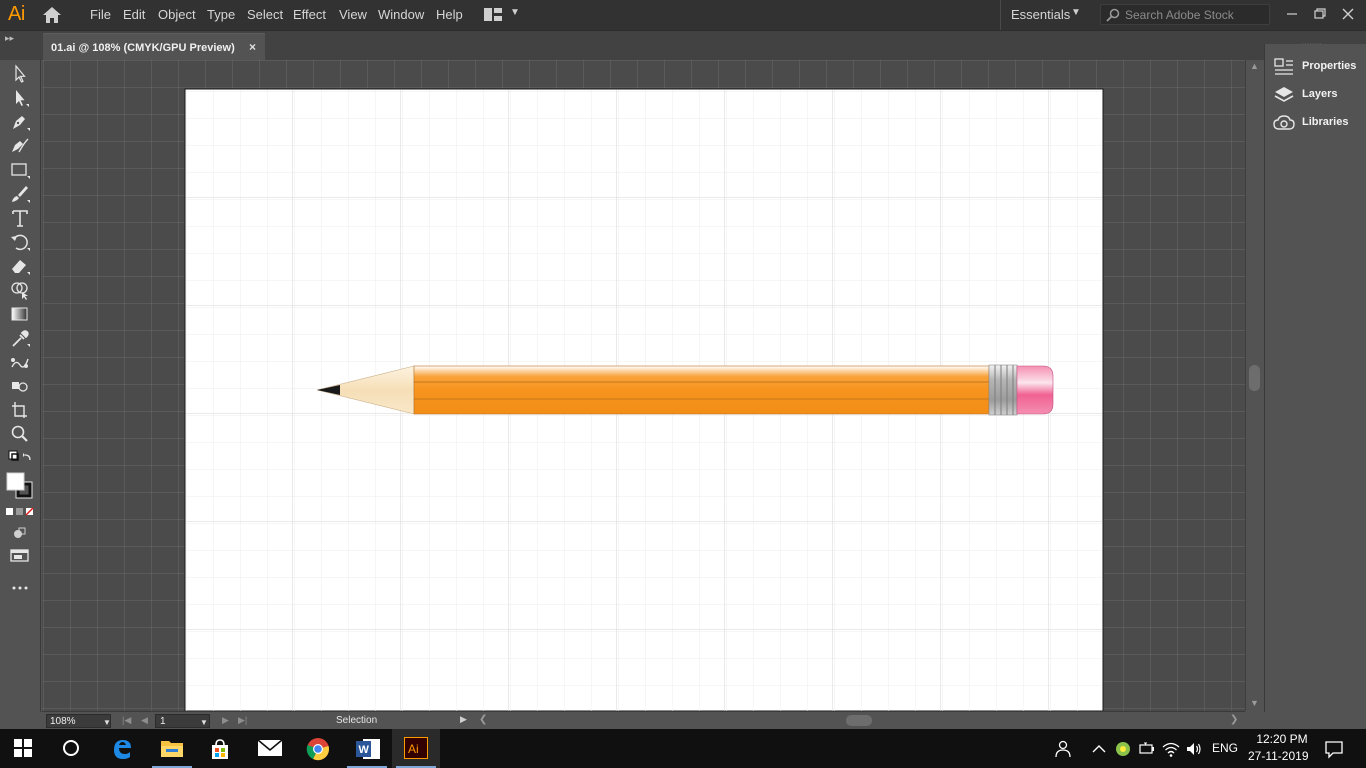  What do you see at coordinates (1283, 66) in the screenshot?
I see `properties-icon` at bounding box center [1283, 66].